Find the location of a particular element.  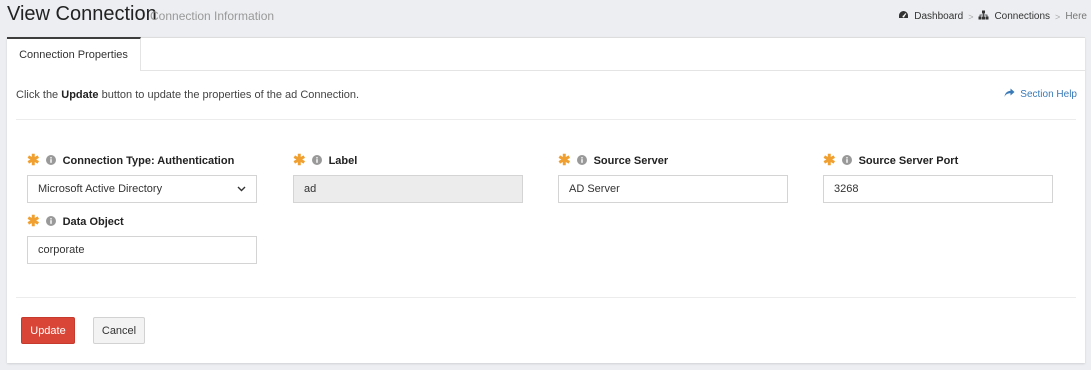

connection-type-select: Microsoft Active Directory is located at coordinates (142, 189).